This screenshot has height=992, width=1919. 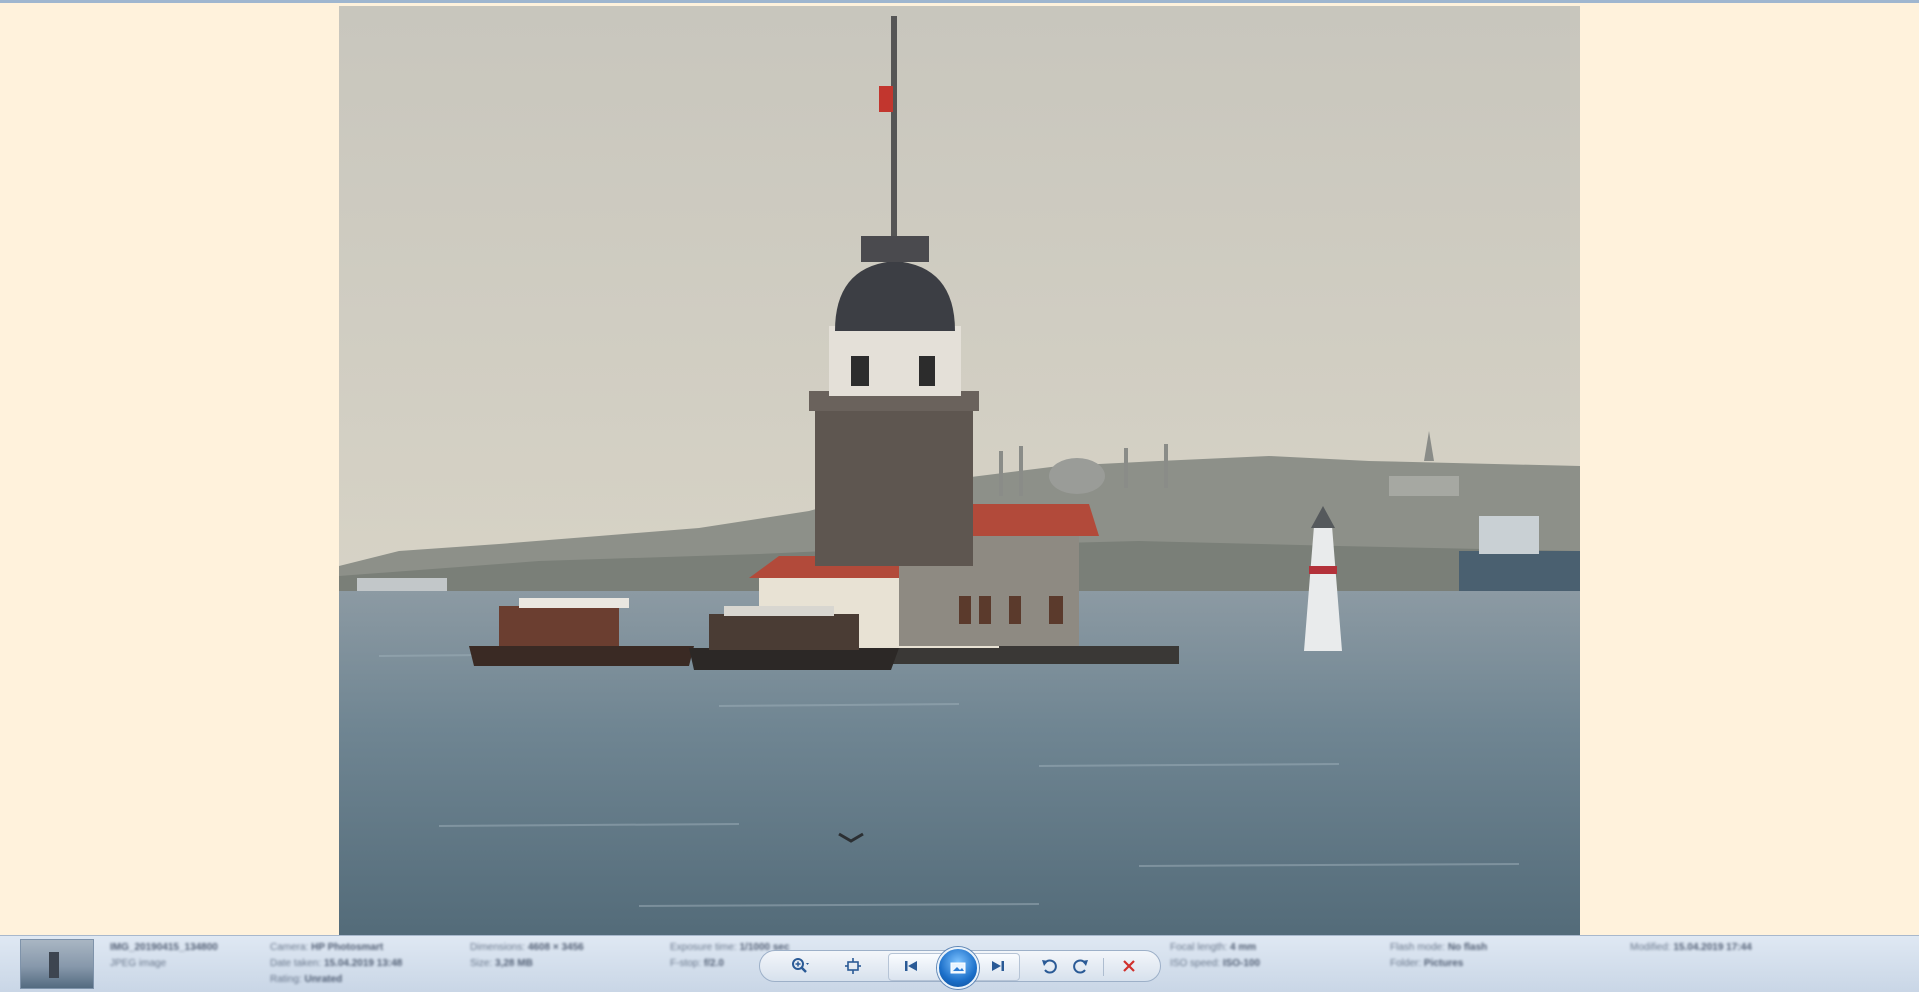 I want to click on viewer-controls, so click(x=960, y=968).